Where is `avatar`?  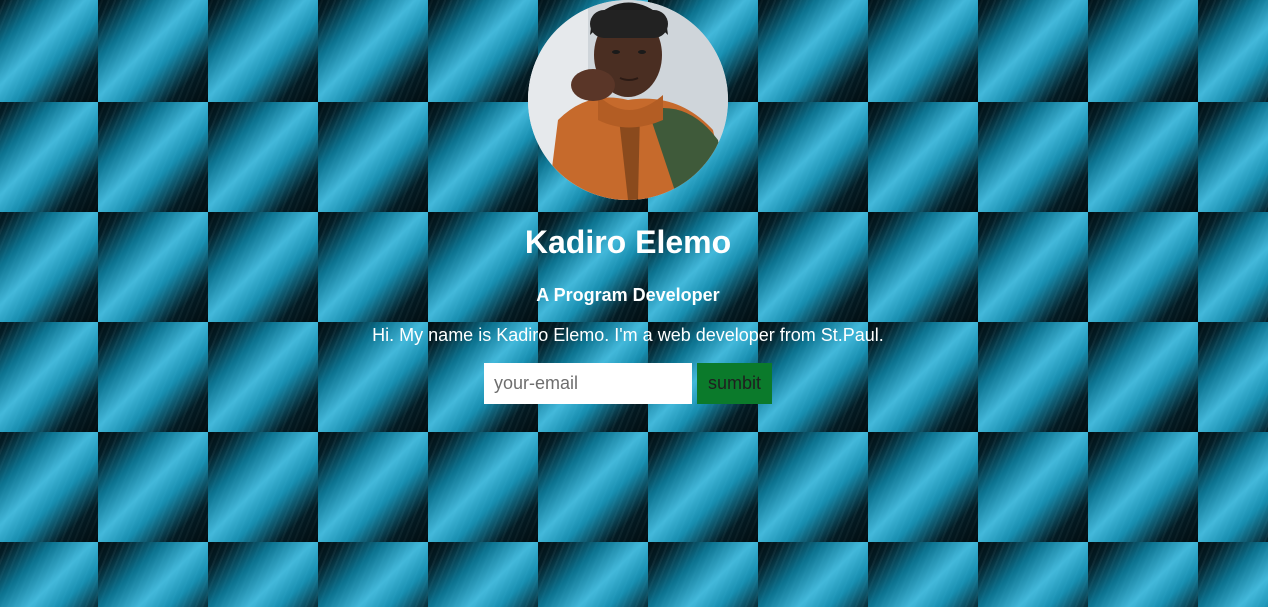 avatar is located at coordinates (628, 100).